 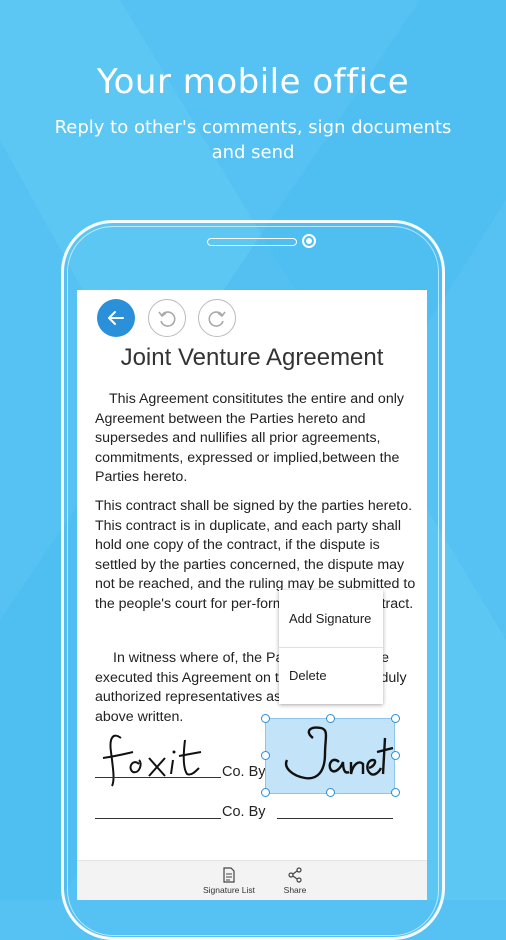 I want to click on menu-divider, so click(x=331, y=647).